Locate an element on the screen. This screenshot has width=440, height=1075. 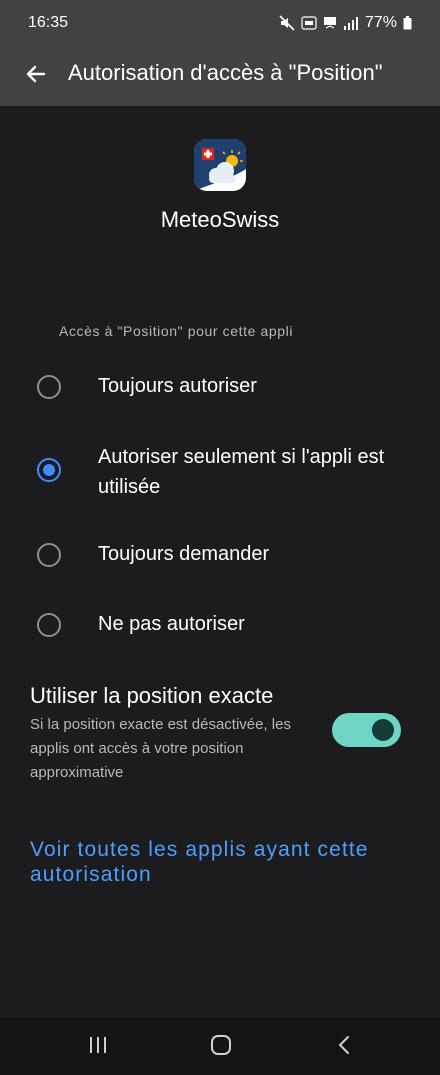
home-button is located at coordinates (221, 1047).